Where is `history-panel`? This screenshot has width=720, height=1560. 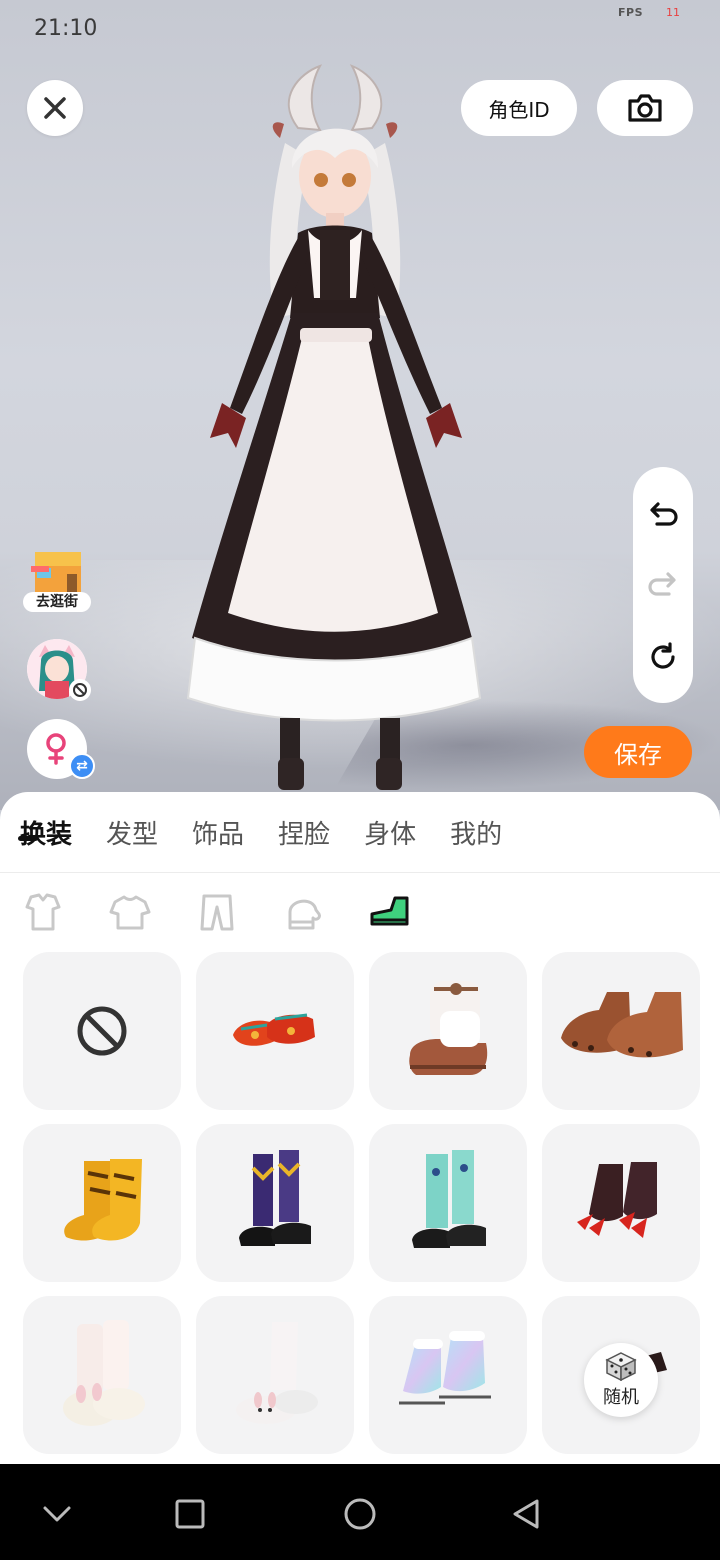
history-panel is located at coordinates (663, 585).